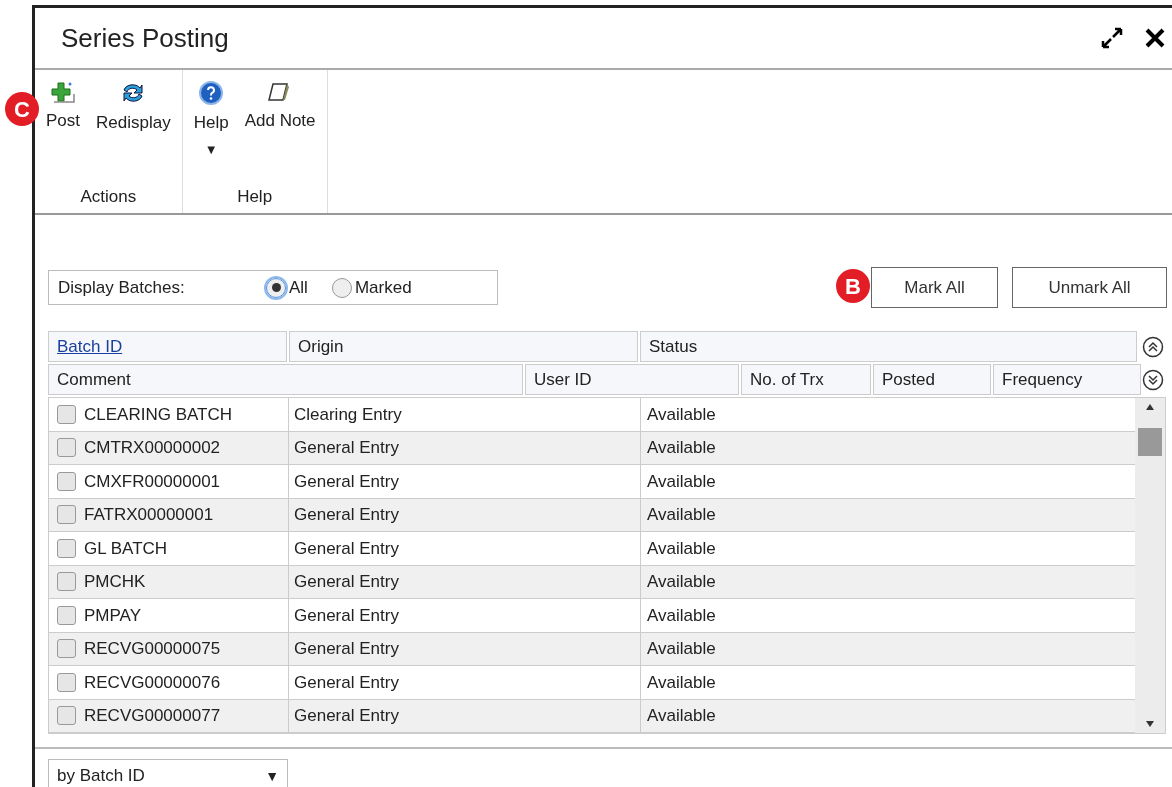  Describe the element at coordinates (592, 448) in the screenshot. I see `table-row: CMTRX00000002 General Entry Available` at that location.